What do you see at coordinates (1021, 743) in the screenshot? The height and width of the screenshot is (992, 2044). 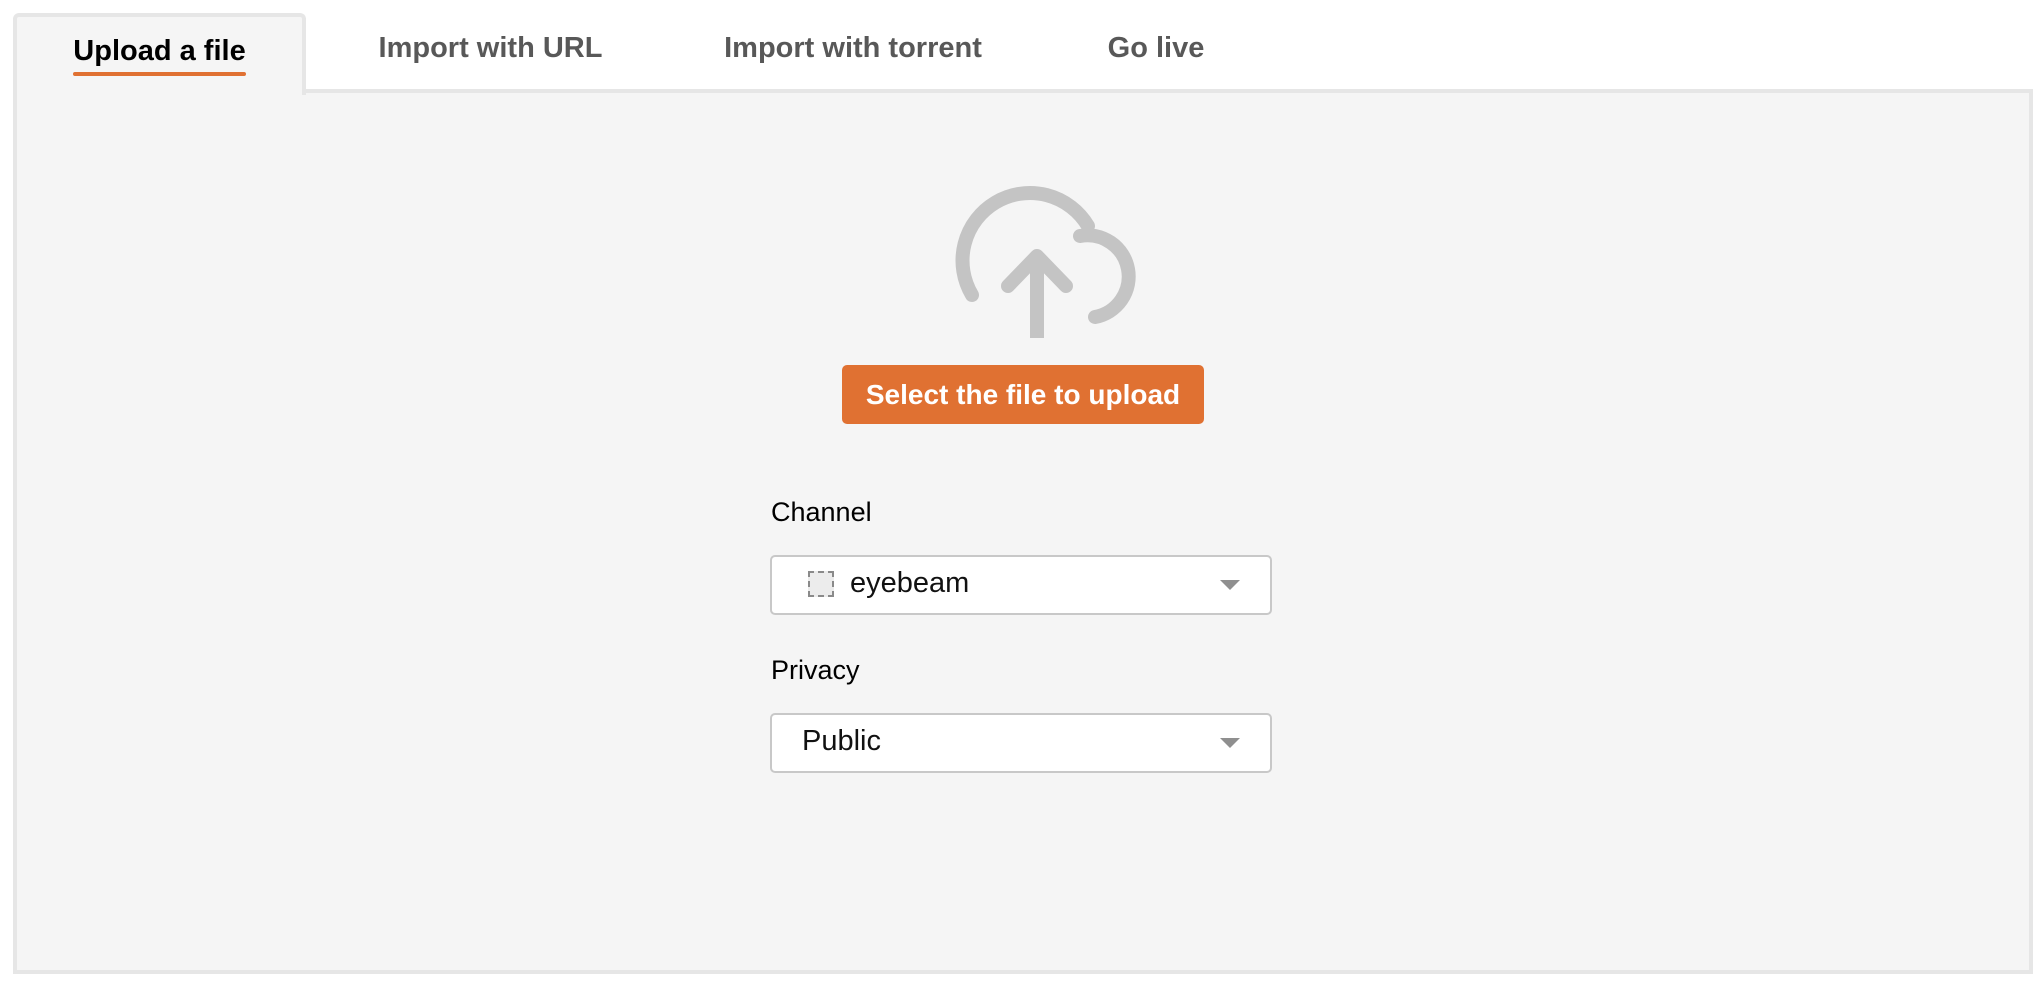 I see `privacy-select: Public` at bounding box center [1021, 743].